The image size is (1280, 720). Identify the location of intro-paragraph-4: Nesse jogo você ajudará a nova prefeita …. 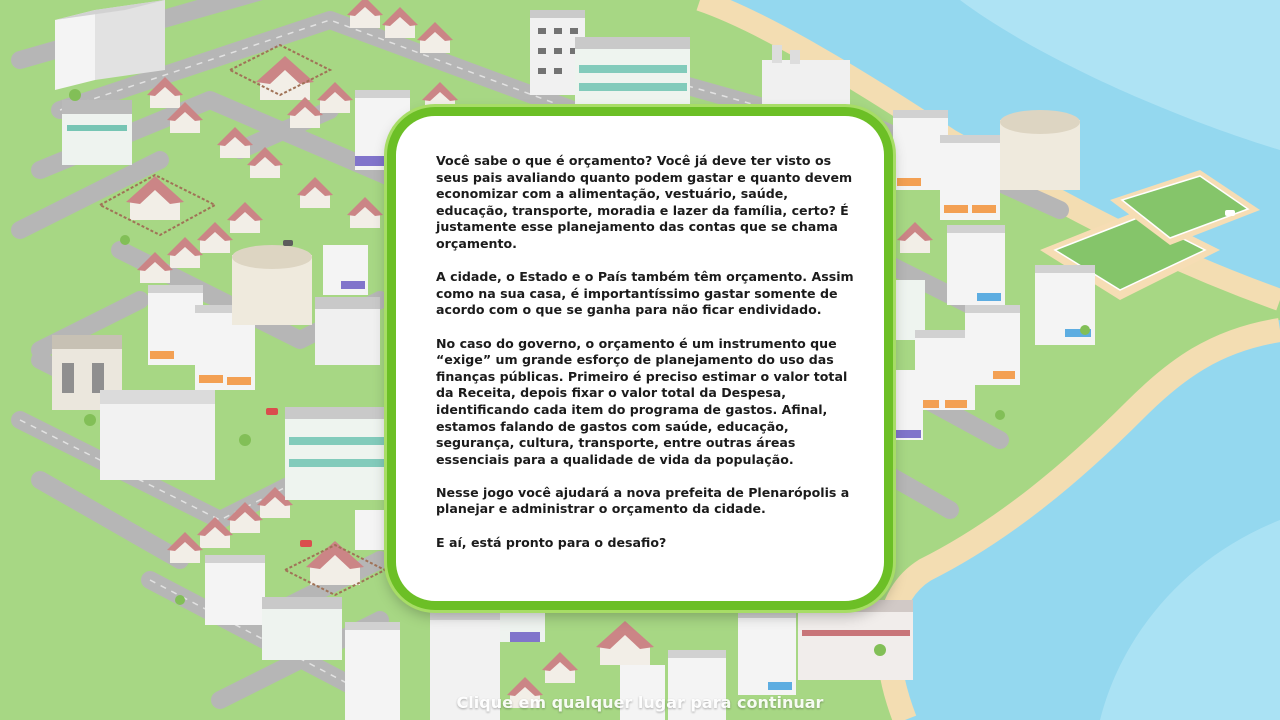
(643, 500).